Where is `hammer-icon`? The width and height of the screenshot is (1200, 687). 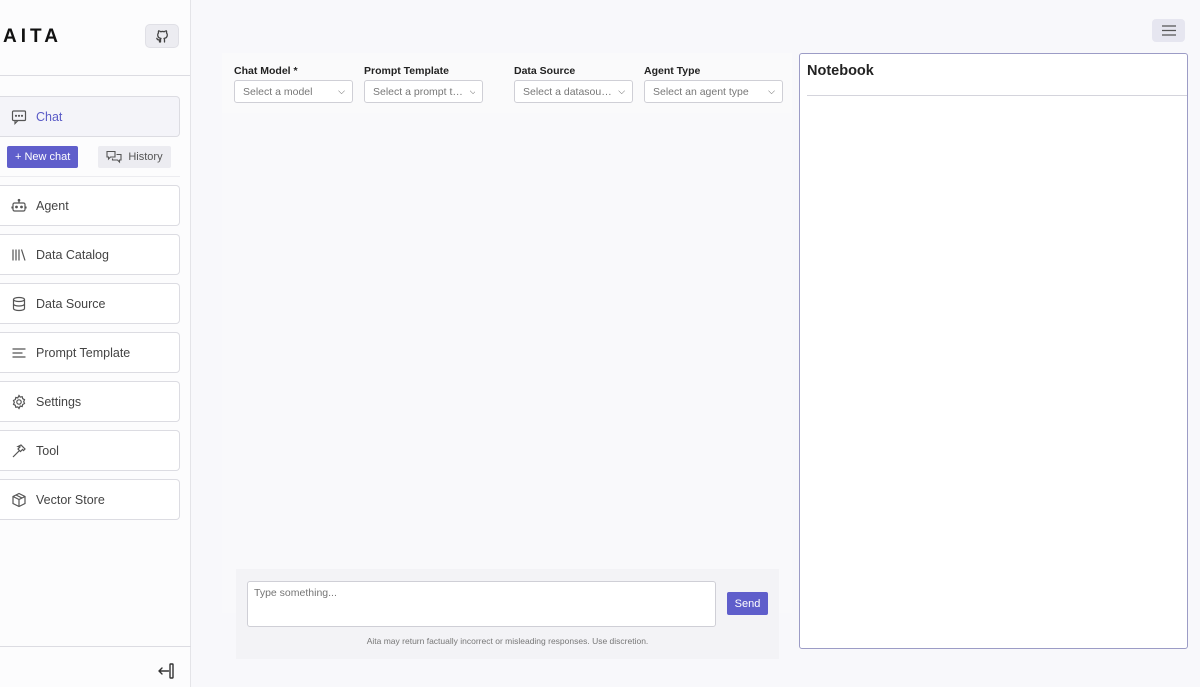 hammer-icon is located at coordinates (19, 451).